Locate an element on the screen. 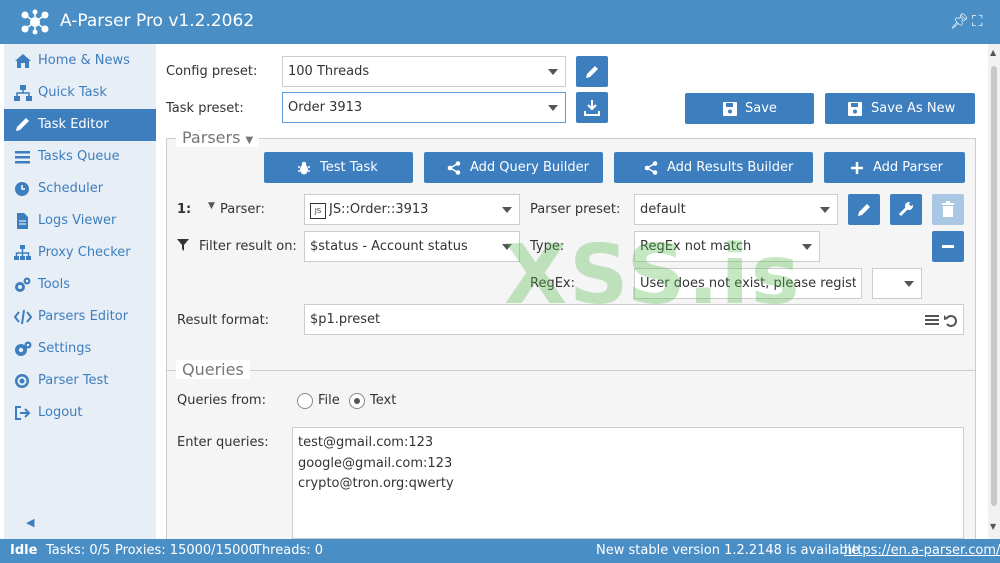 The height and width of the screenshot is (563, 1000). scrollbar-thumb is located at coordinates (994, 286).